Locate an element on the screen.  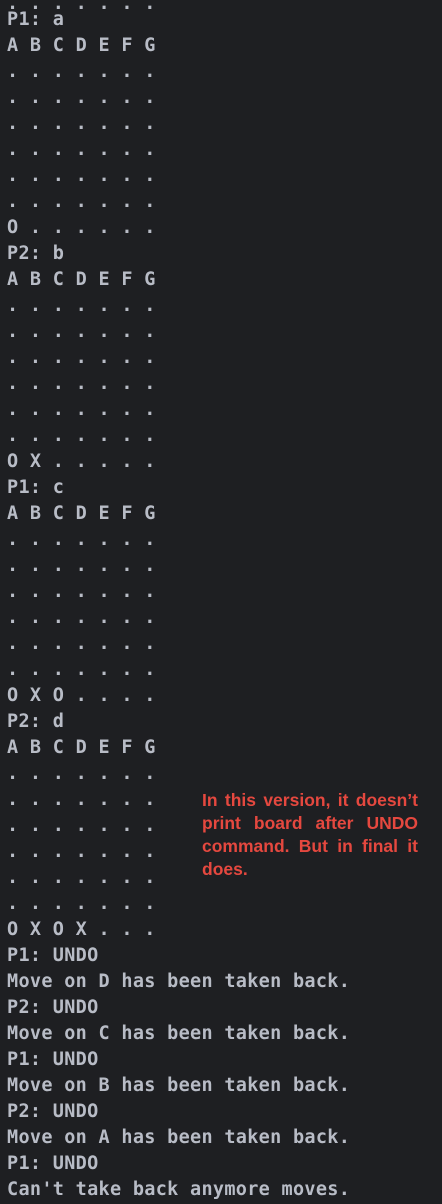
terminal-line: Move on D has been taken back. is located at coordinates (179, 981).